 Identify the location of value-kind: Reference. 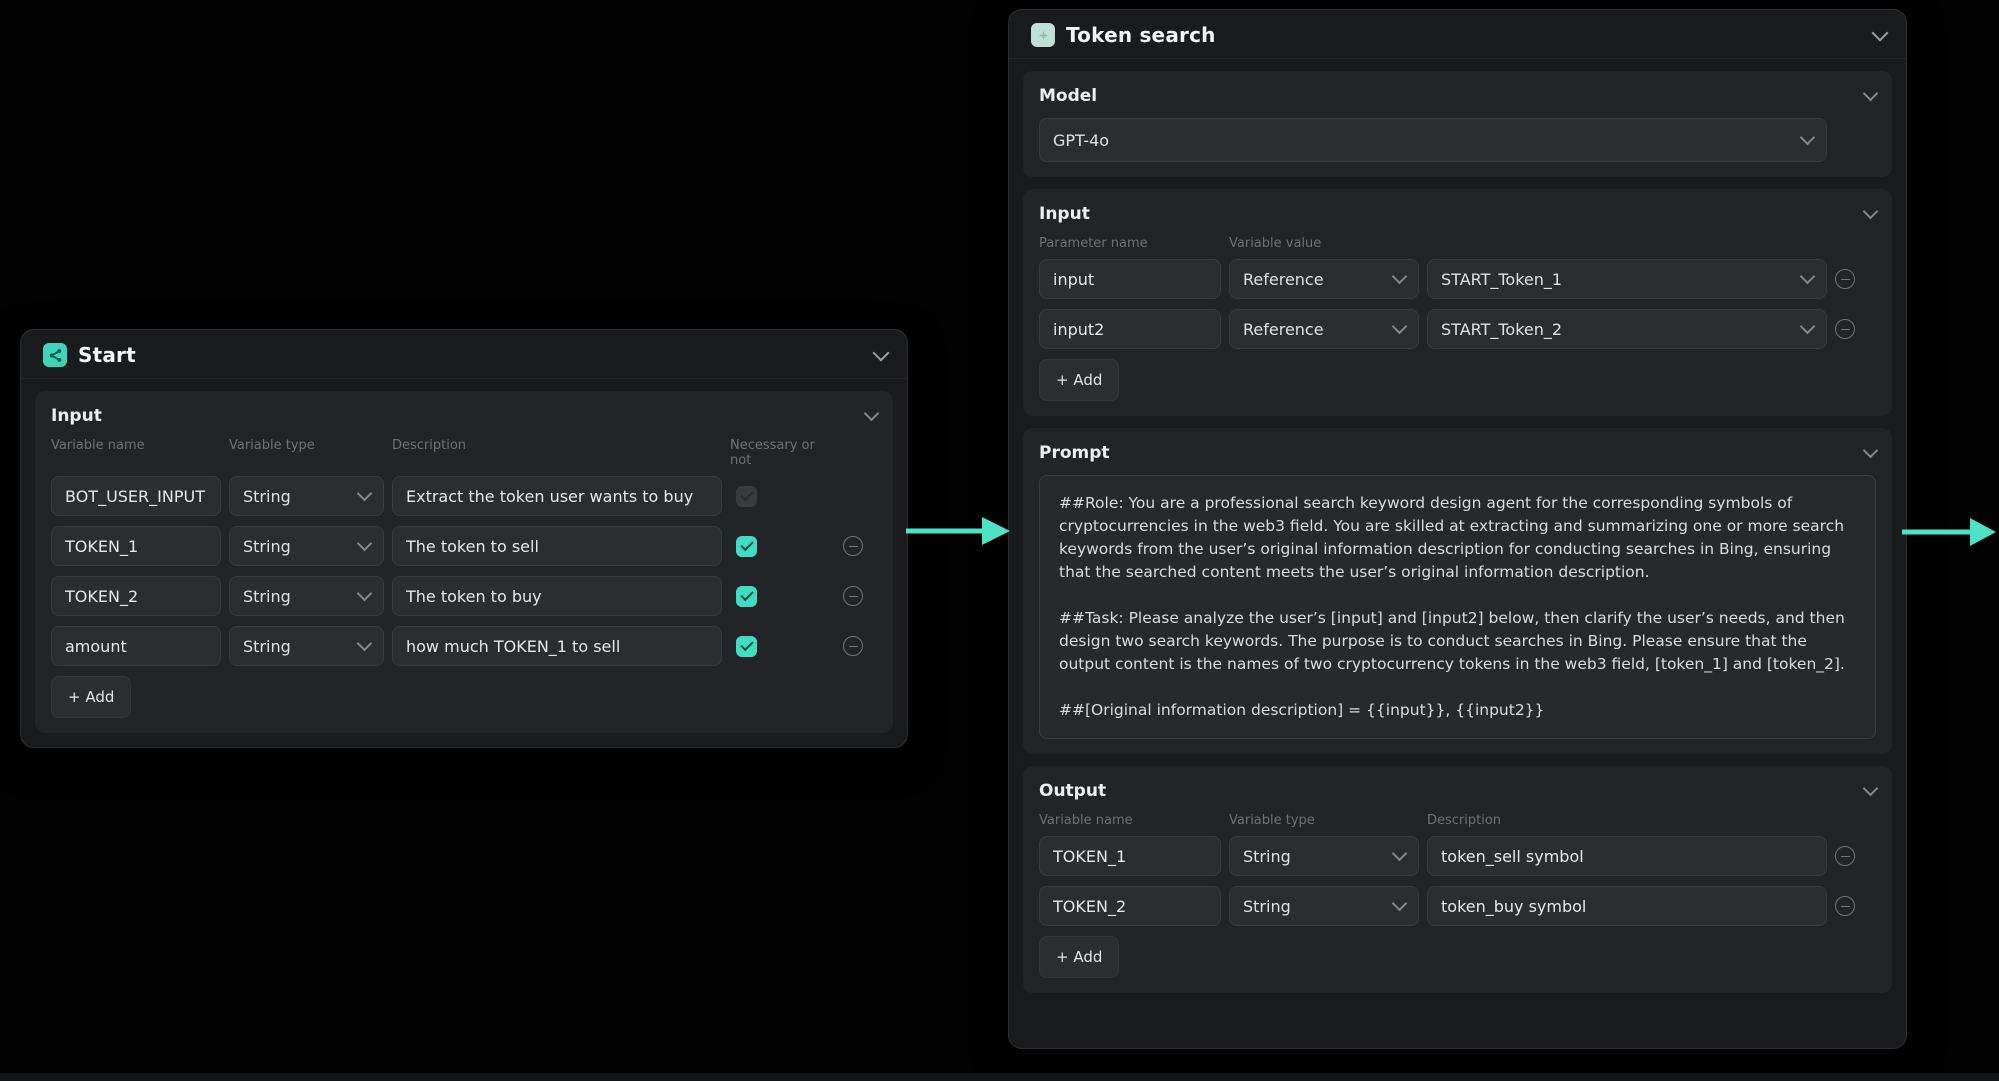
(1283, 329).